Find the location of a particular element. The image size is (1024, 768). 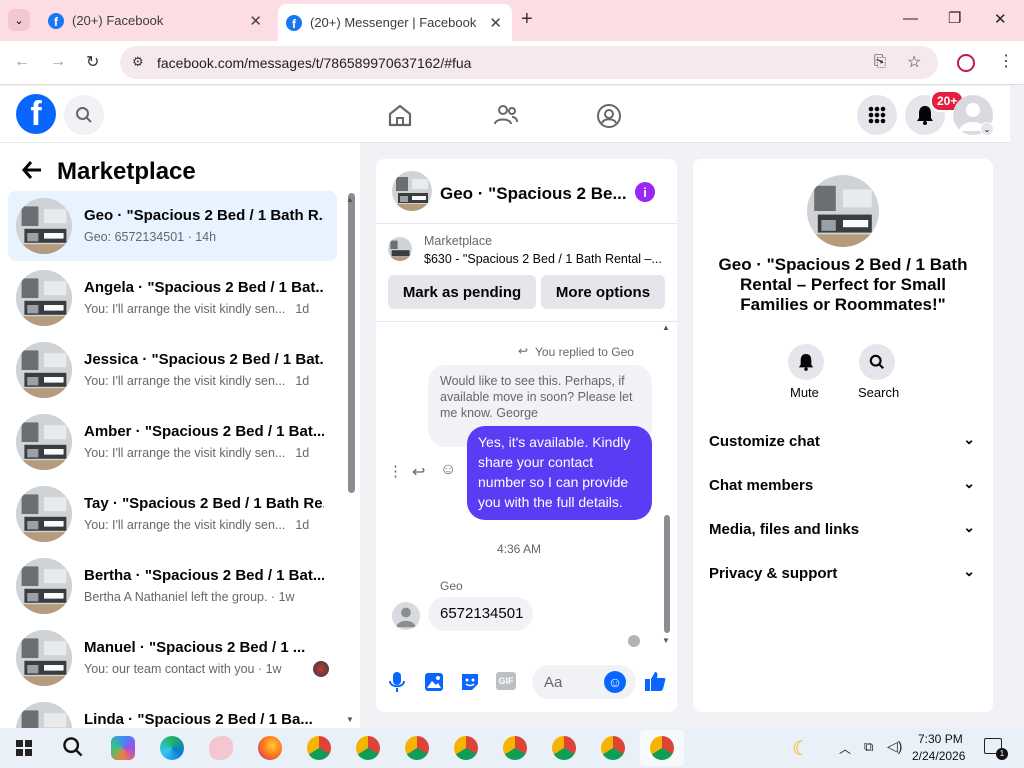

list-scrollbar is located at coordinates (351, 343).